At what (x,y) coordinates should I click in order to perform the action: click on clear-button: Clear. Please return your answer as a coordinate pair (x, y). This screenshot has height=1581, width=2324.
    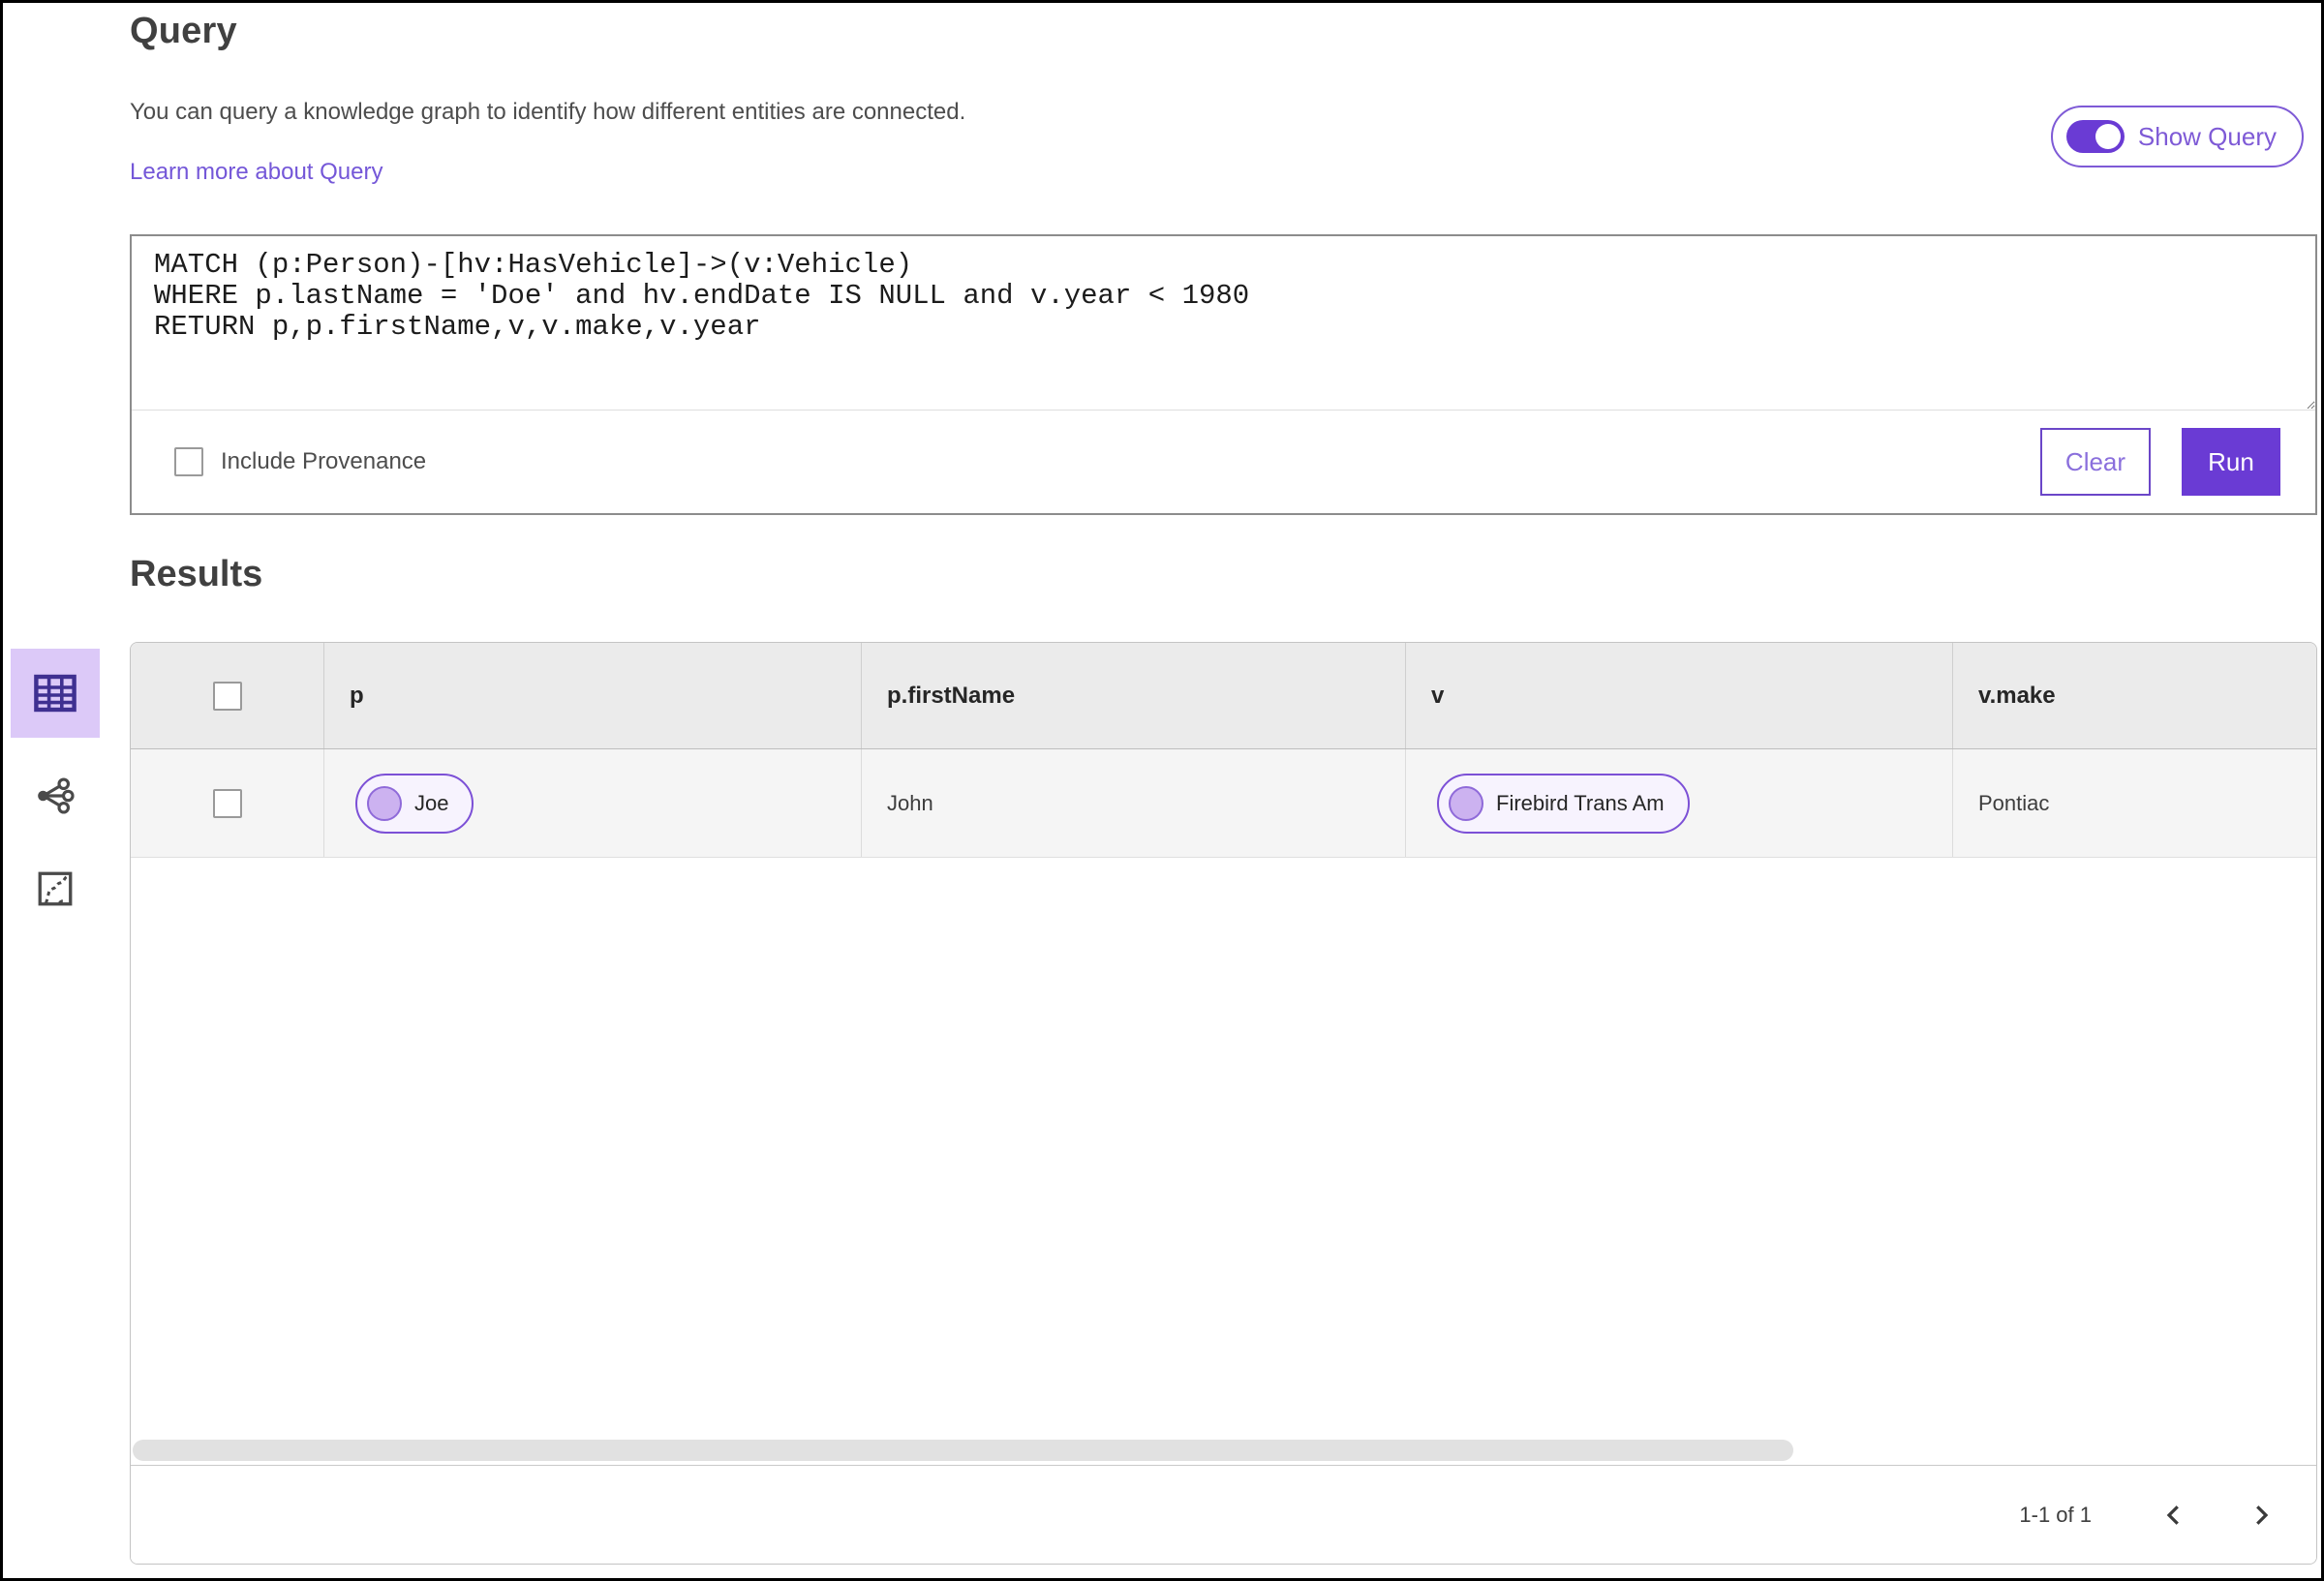
    Looking at the image, I should click on (2096, 462).